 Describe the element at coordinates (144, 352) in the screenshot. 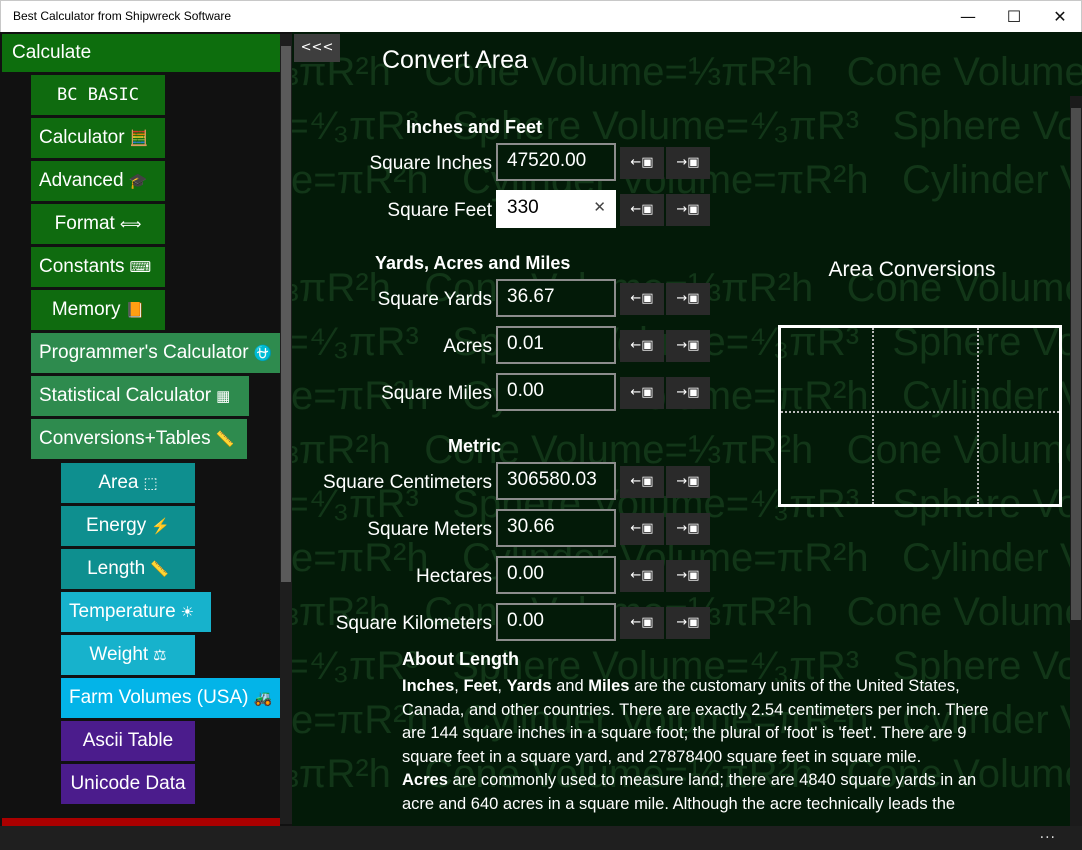

I see `sidebar-item-label: Programmer's Calculator` at that location.